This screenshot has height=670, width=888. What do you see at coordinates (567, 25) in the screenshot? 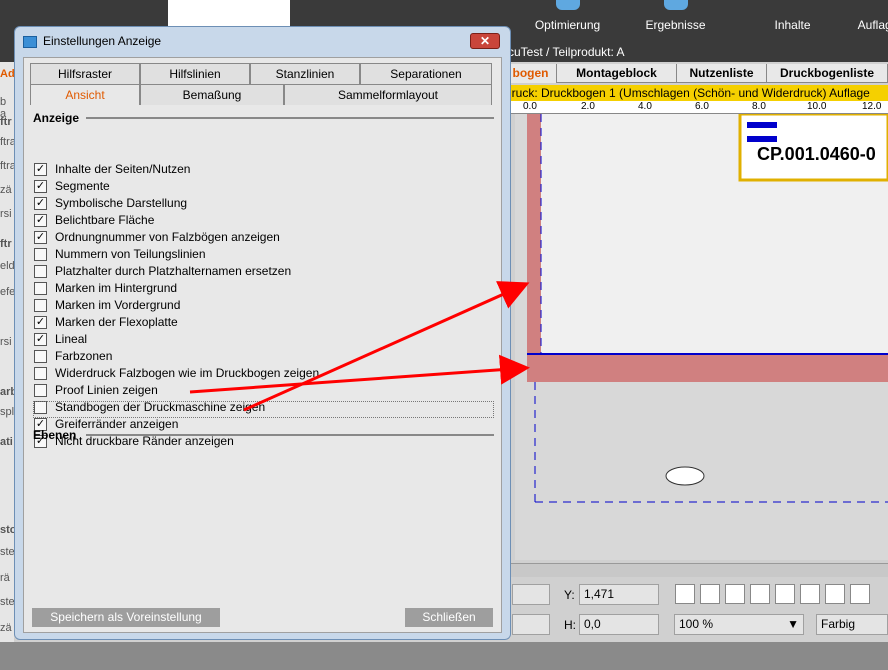
I see `toptab-label: Optimierung` at bounding box center [567, 25].